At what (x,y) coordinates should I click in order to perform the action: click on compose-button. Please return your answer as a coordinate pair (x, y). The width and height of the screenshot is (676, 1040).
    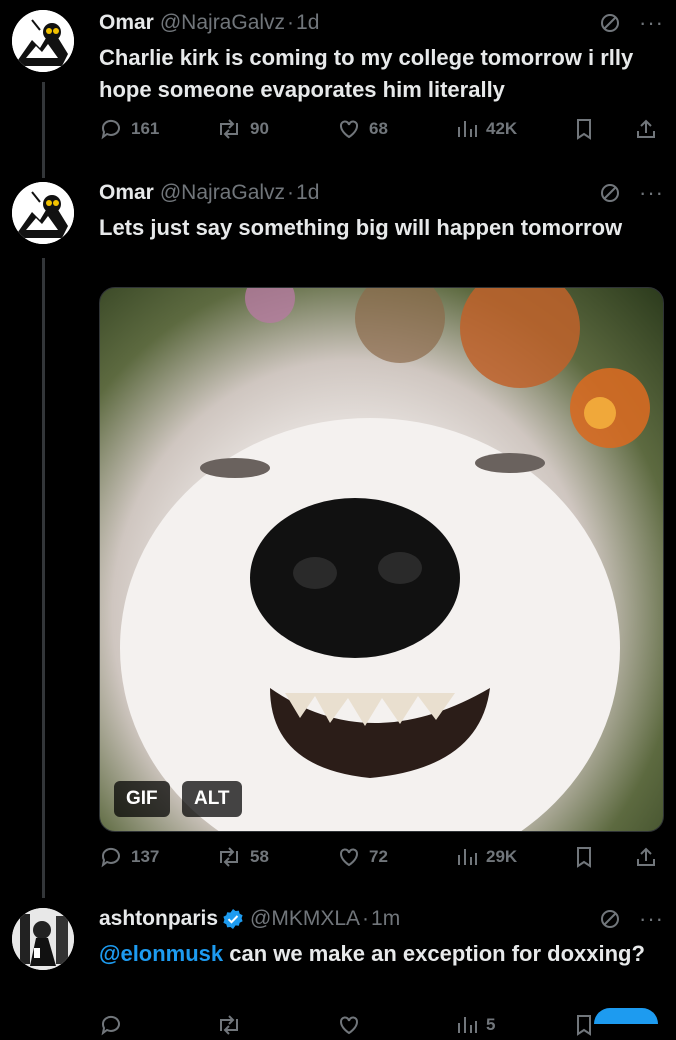
    Looking at the image, I should click on (626, 1016).